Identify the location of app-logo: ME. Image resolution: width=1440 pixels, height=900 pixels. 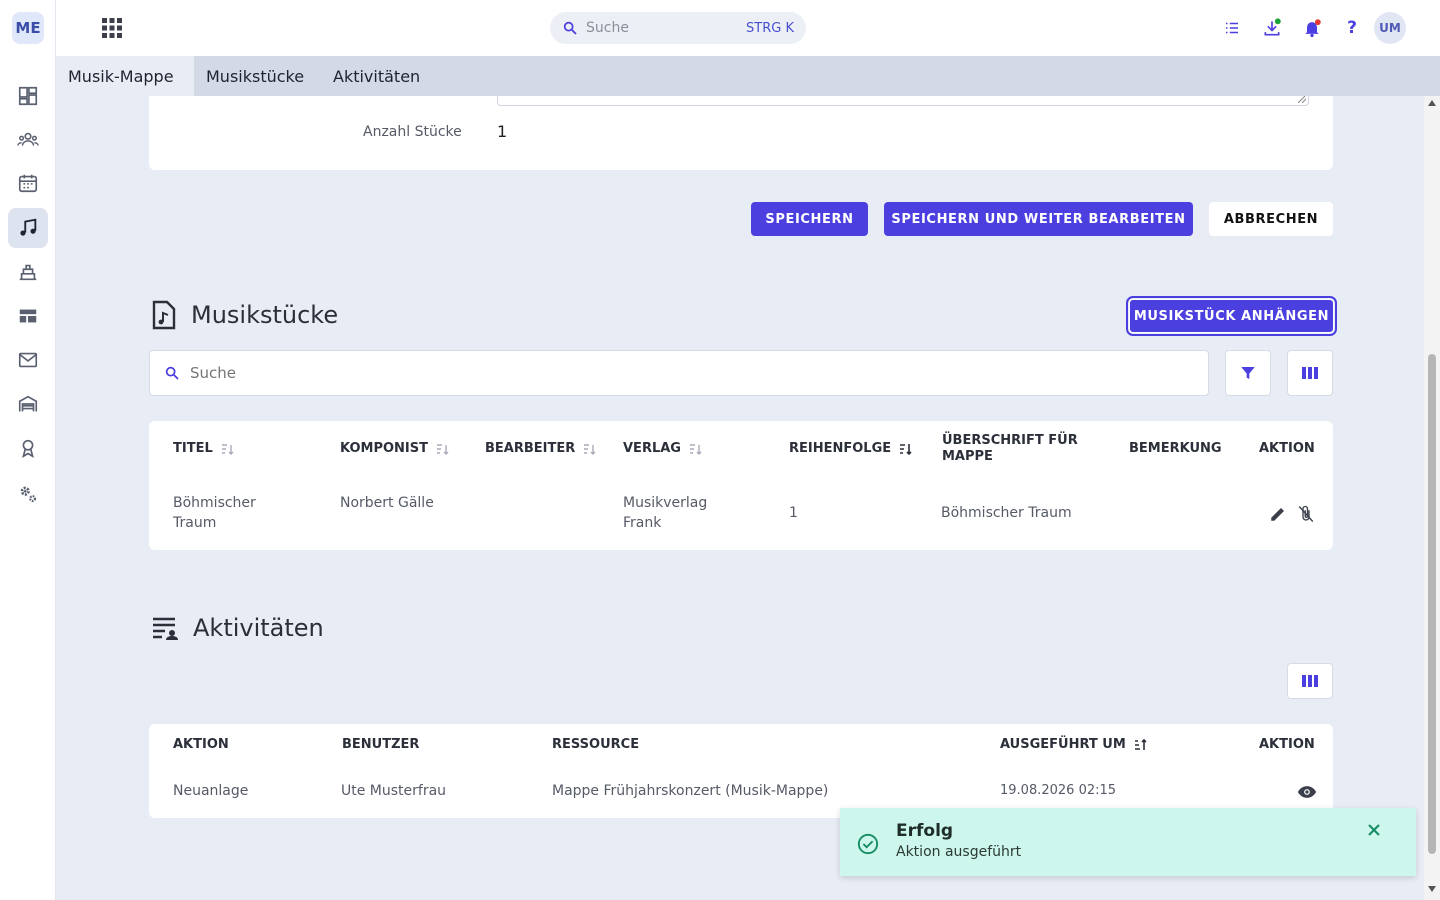
(28, 28).